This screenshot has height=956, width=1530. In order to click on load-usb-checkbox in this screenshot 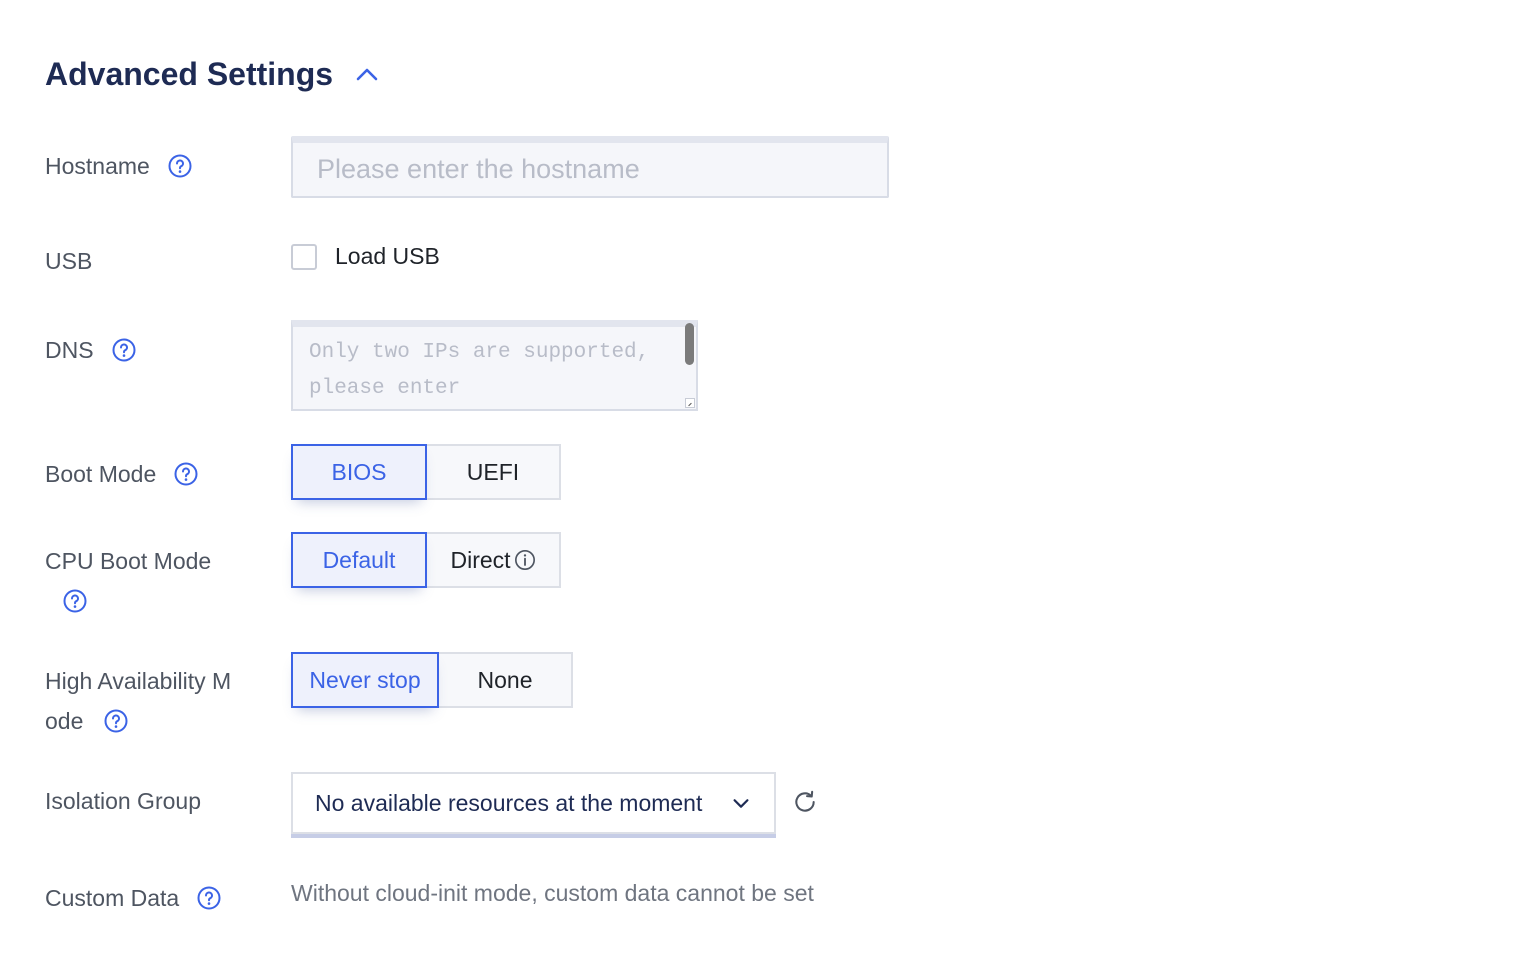, I will do `click(304, 256)`.